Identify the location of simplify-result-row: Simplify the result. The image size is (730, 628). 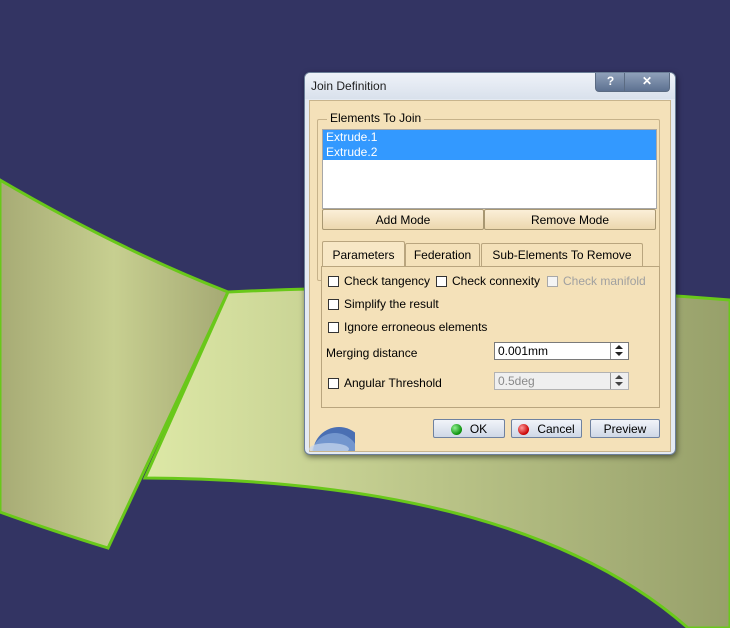
(383, 304).